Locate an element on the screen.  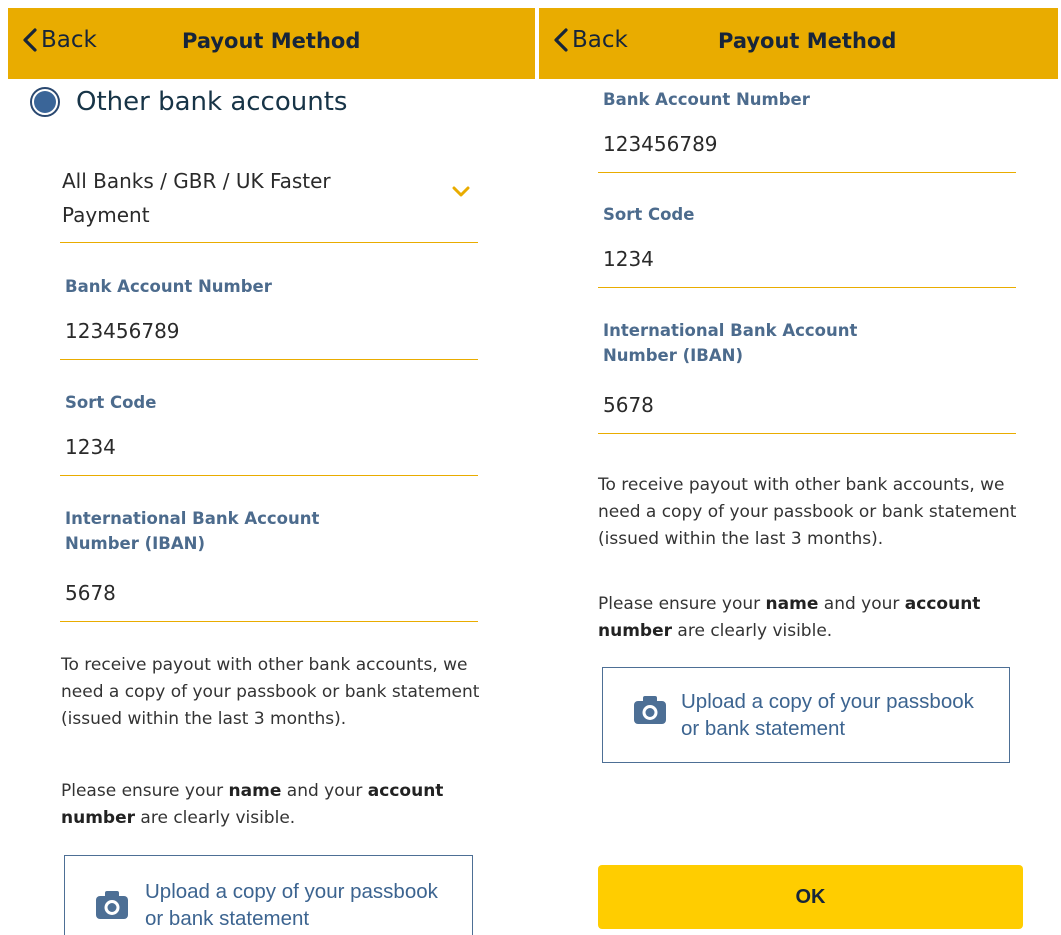
chevron-down-icon is located at coordinates (461, 191).